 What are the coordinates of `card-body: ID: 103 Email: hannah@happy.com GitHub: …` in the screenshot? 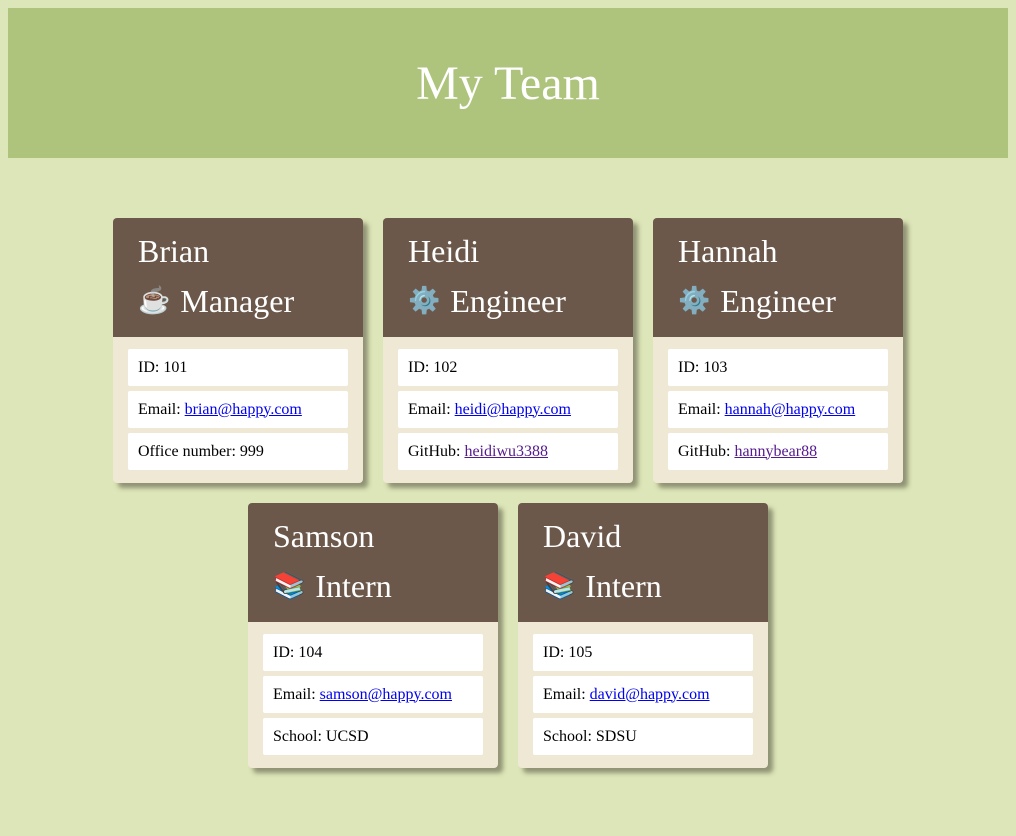 It's located at (778, 403).